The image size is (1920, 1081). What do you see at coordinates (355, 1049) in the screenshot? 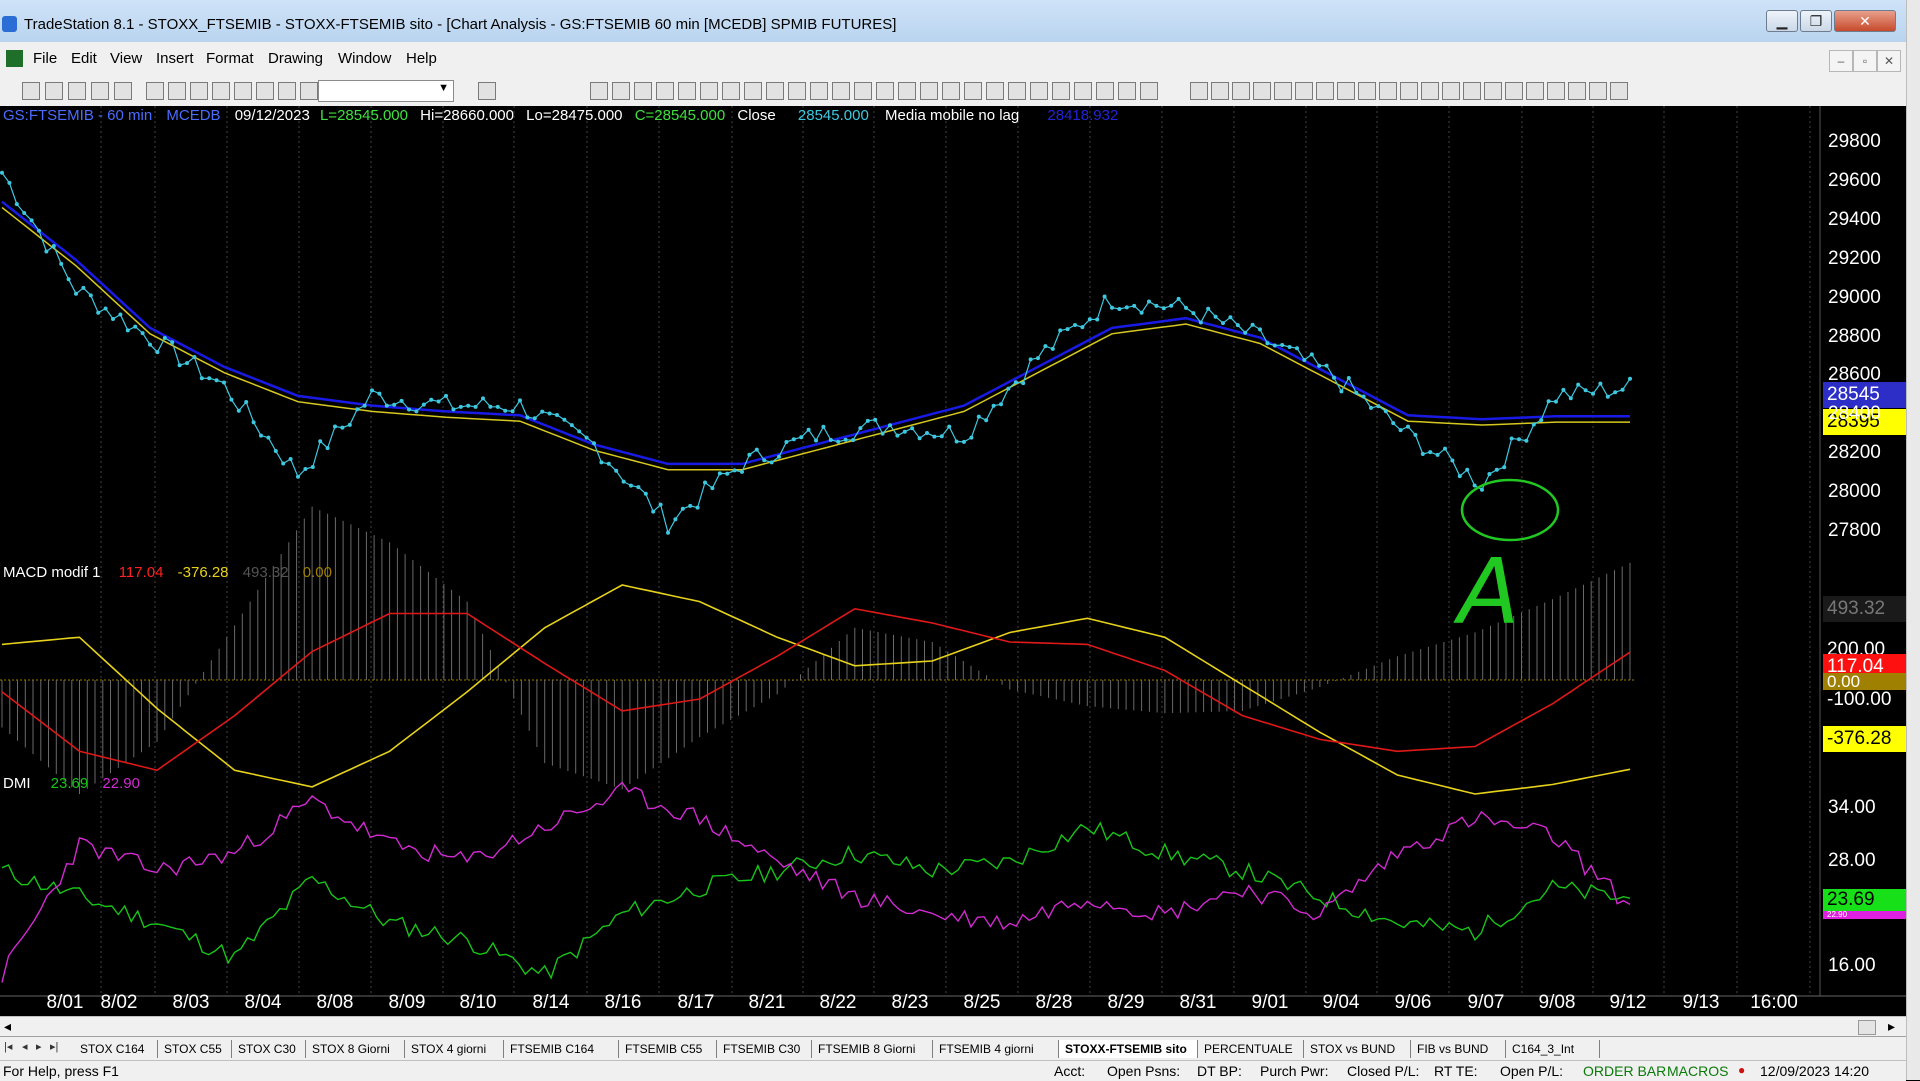
I see `tab-stox-8-giorni: STOX 8 Giorni` at bounding box center [355, 1049].